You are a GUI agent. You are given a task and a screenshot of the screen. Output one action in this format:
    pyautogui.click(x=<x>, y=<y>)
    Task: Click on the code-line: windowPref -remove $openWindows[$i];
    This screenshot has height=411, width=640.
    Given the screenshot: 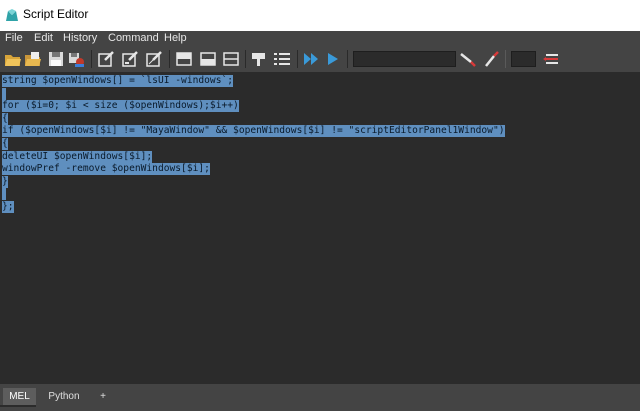 What is the action you would take?
    pyautogui.click(x=106, y=169)
    